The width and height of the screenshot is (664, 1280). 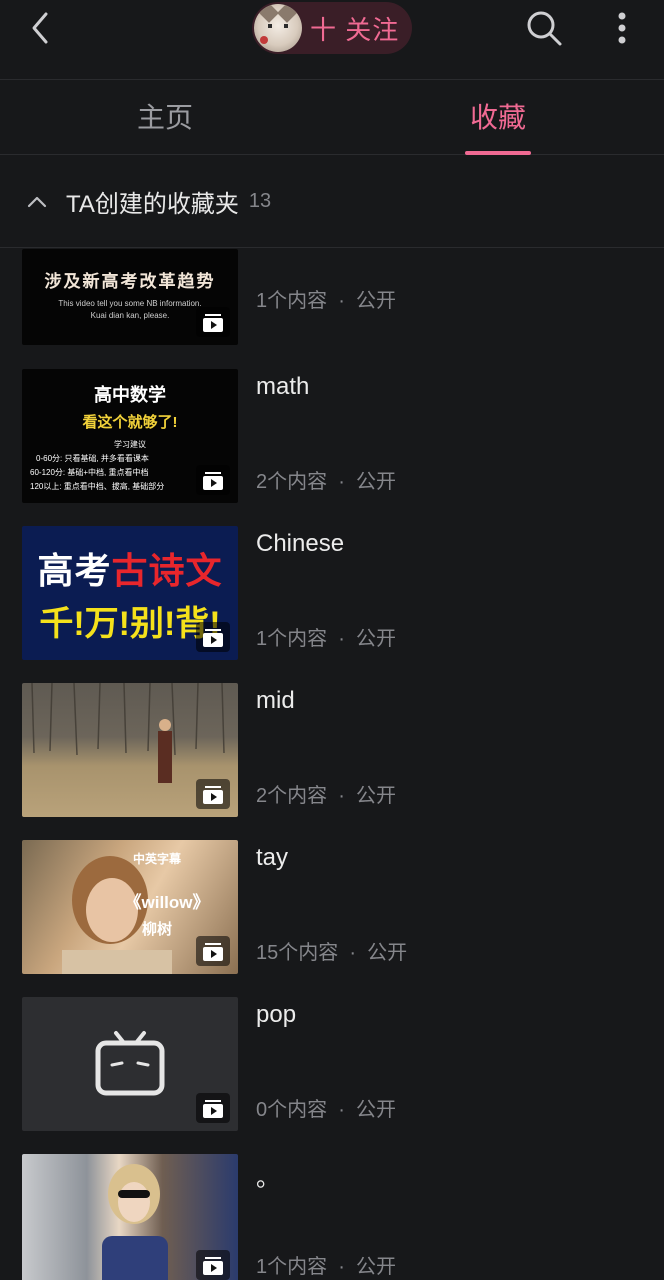 I want to click on folder-item: 。 1个内容 · 公开, so click(x=332, y=1217).